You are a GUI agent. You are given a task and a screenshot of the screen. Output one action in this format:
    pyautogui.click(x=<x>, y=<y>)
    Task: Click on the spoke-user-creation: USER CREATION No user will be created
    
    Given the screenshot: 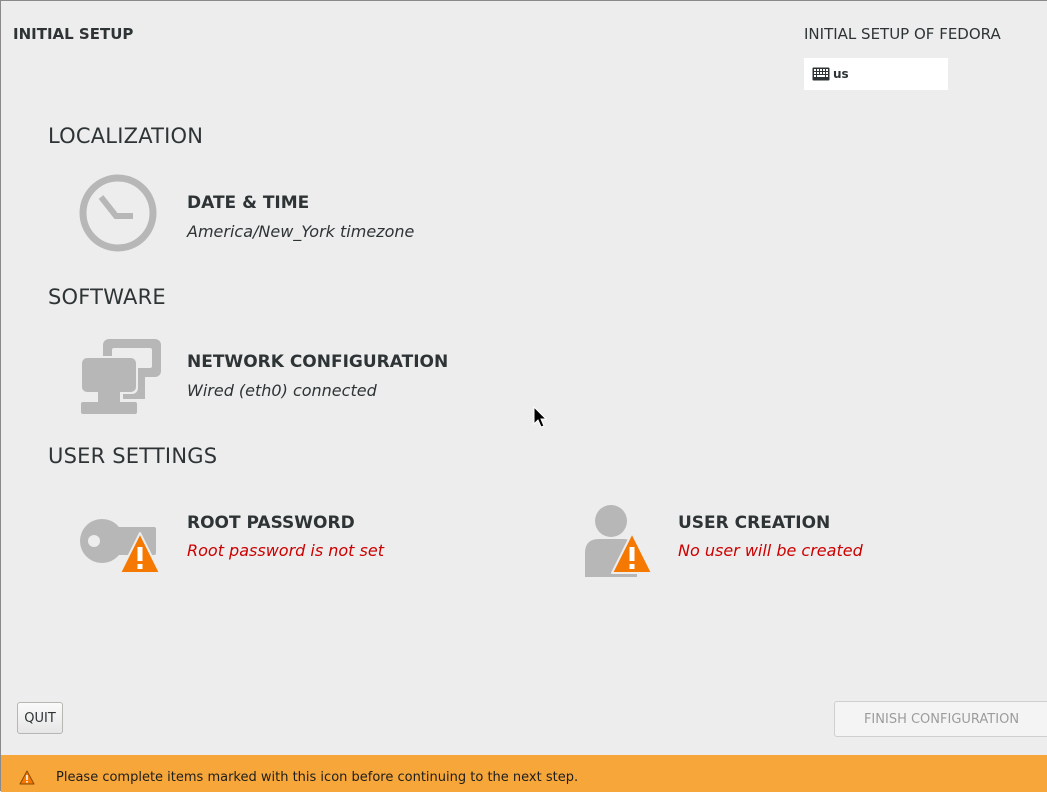 What is the action you would take?
    pyautogui.click(x=781, y=541)
    